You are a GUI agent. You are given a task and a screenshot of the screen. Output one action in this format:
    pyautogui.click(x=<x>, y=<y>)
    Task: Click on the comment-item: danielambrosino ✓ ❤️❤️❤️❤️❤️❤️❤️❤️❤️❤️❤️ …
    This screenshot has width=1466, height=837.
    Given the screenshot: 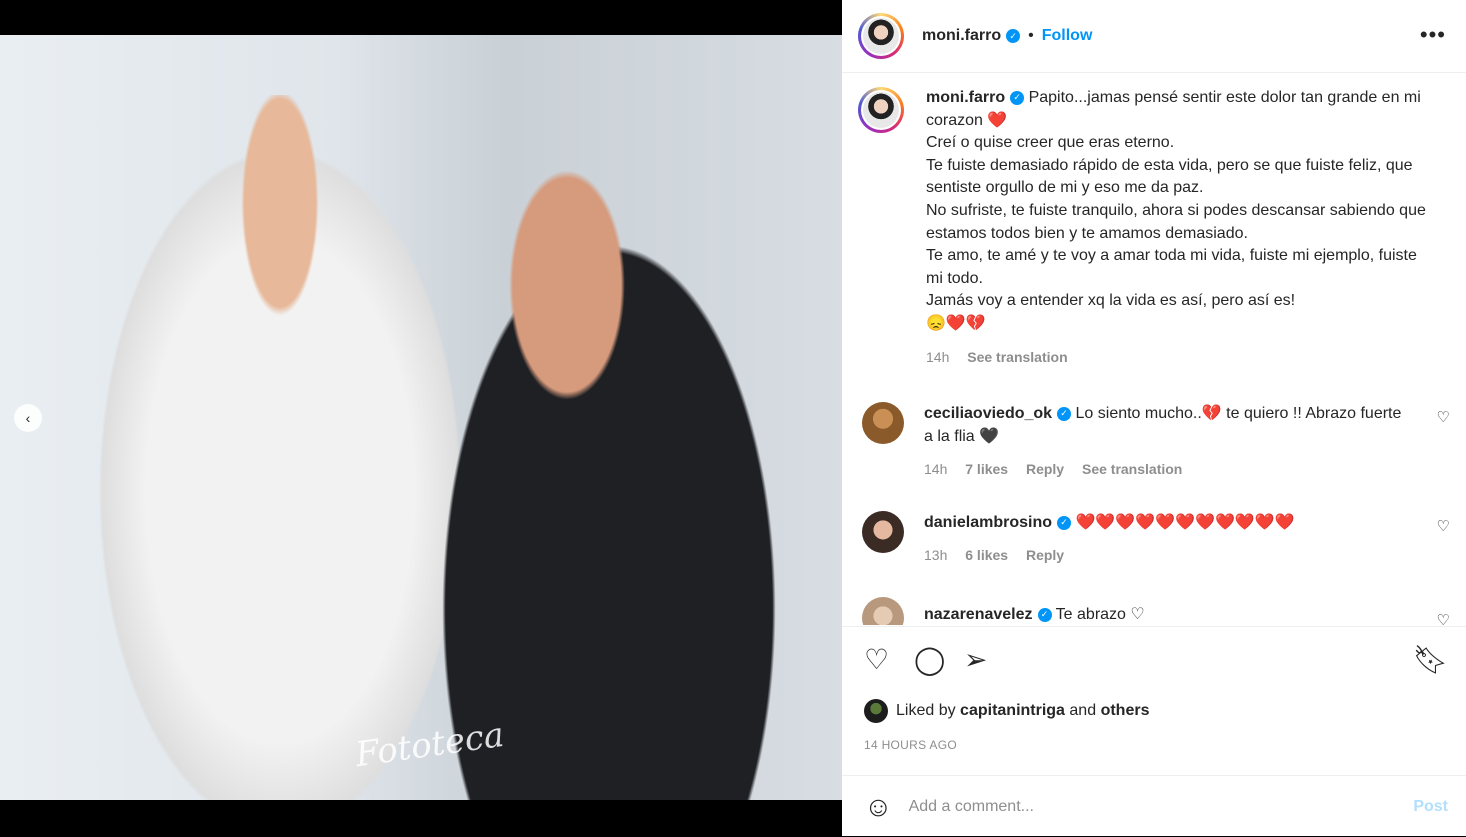 What is the action you would take?
    pyautogui.click(x=1154, y=539)
    